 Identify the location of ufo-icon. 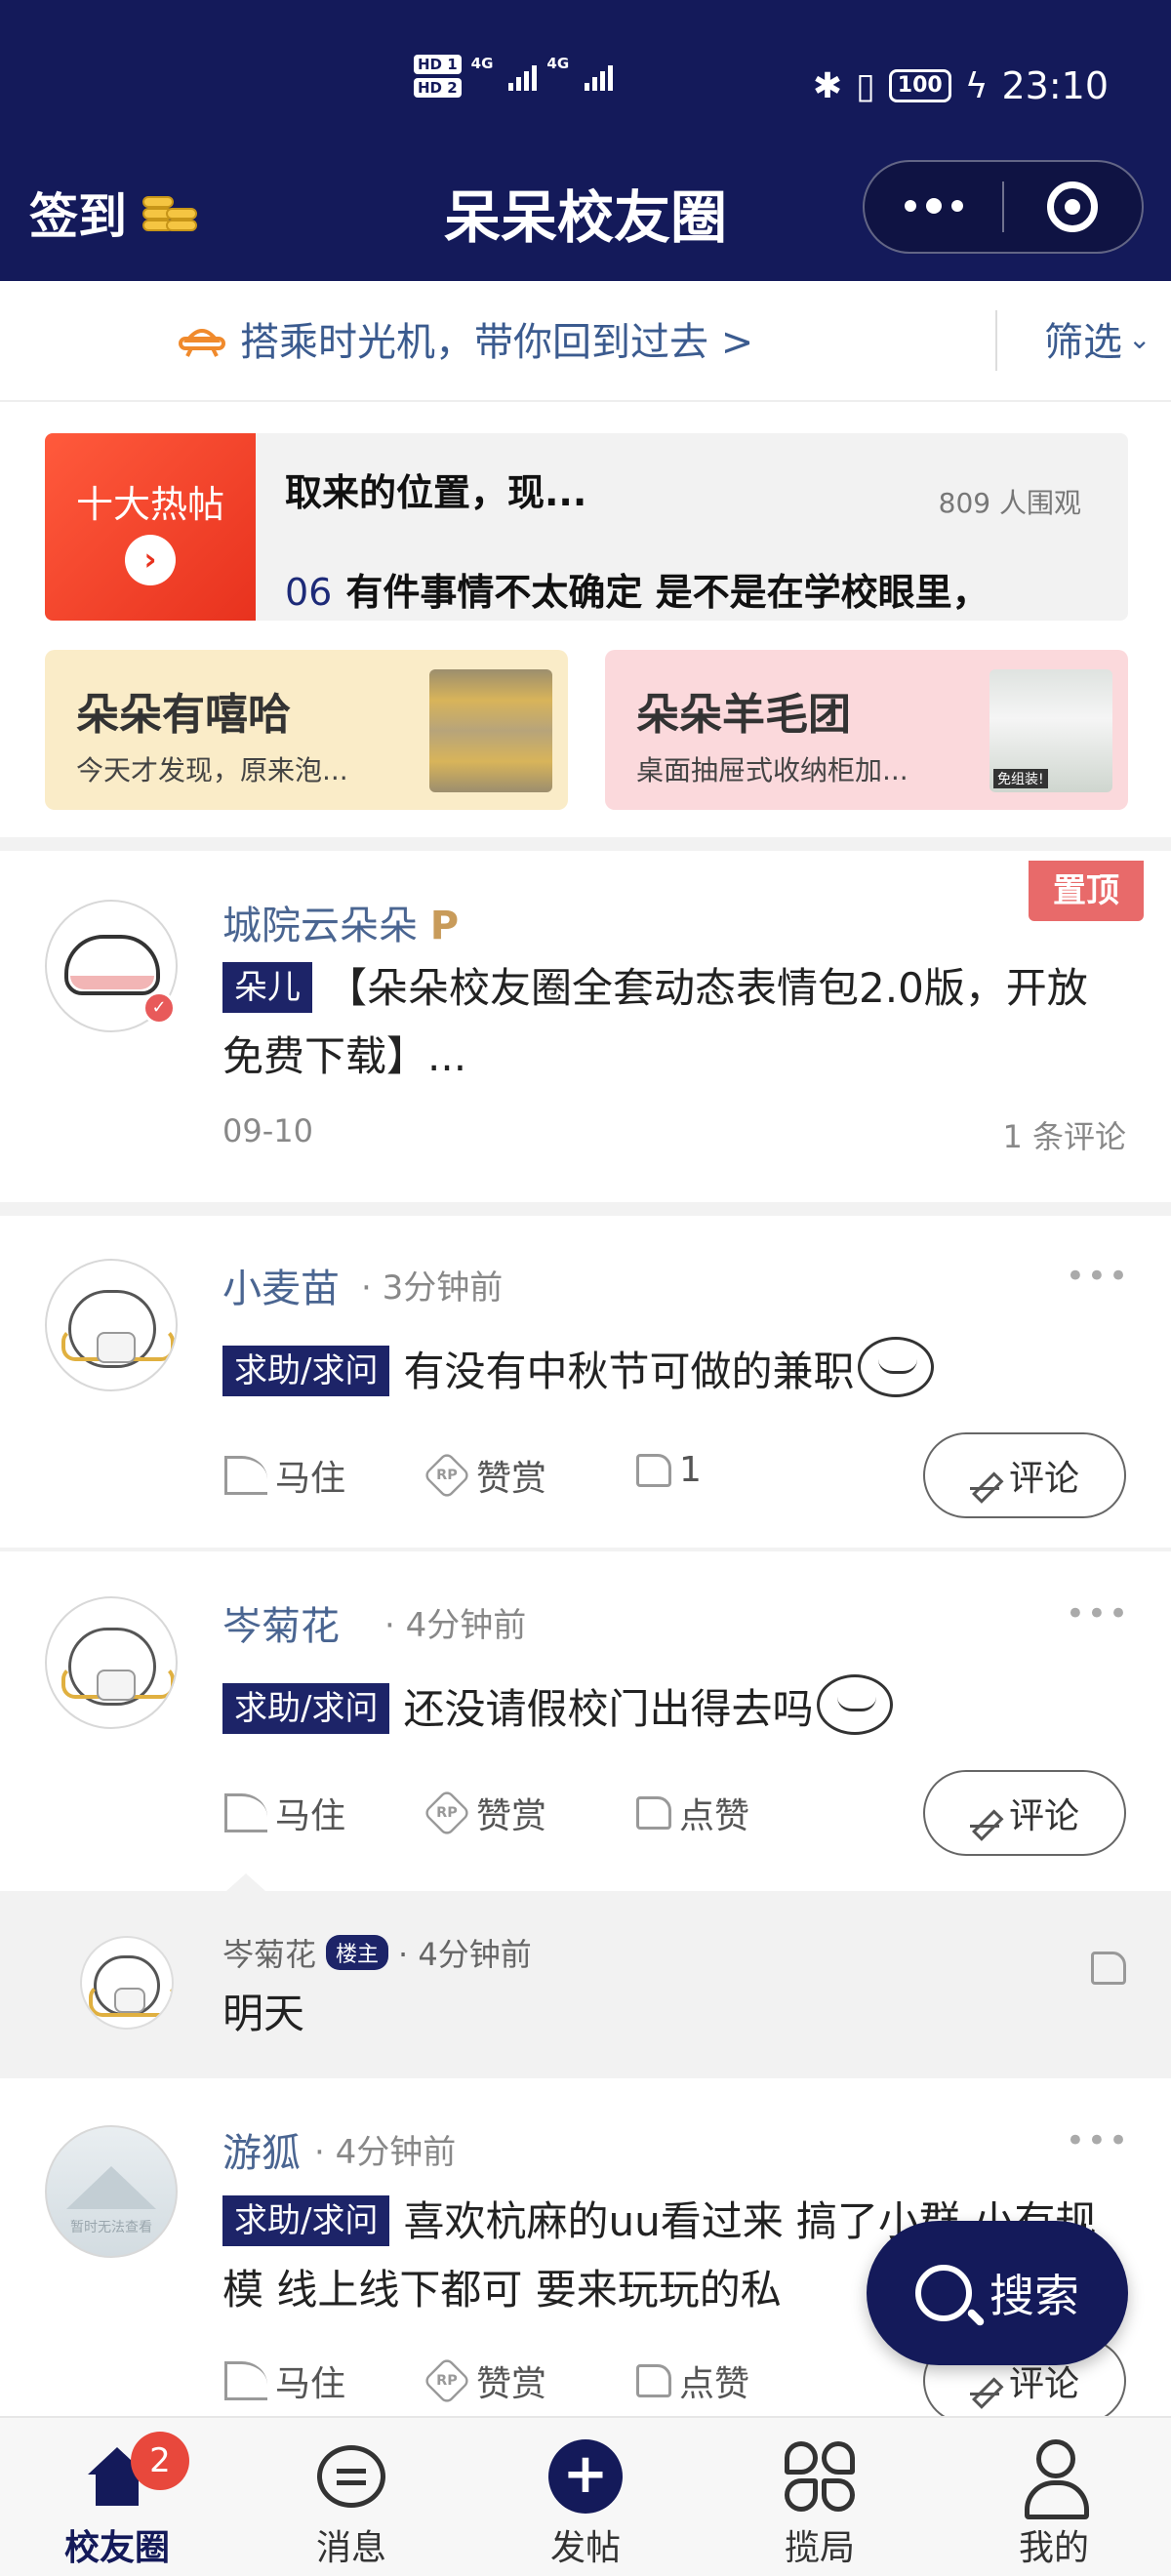
(202, 343).